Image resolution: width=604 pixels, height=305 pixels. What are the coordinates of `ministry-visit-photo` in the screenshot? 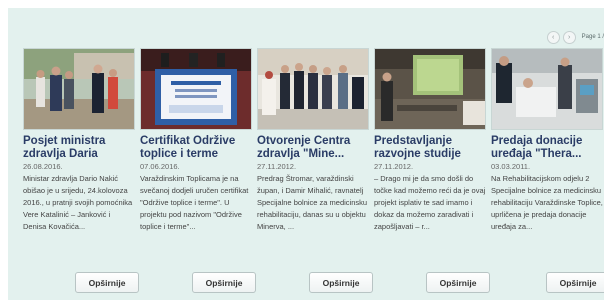 It's located at (79, 89).